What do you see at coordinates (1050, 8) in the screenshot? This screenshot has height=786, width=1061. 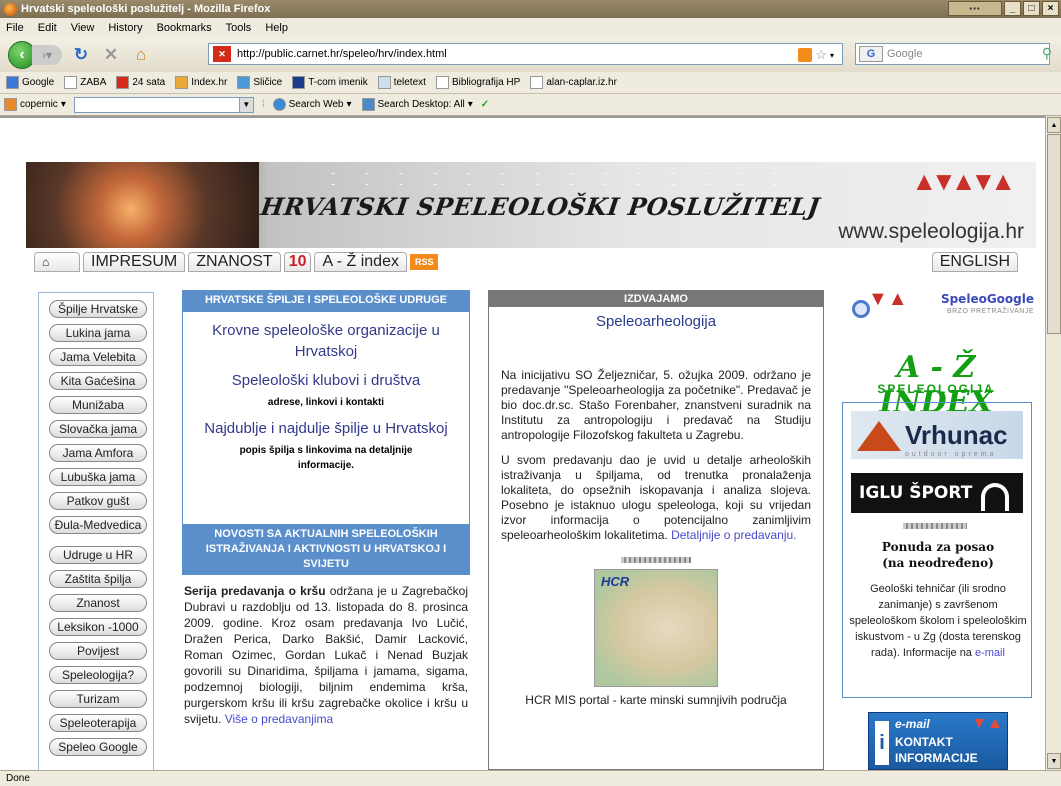 I see `close-button: ×` at bounding box center [1050, 8].